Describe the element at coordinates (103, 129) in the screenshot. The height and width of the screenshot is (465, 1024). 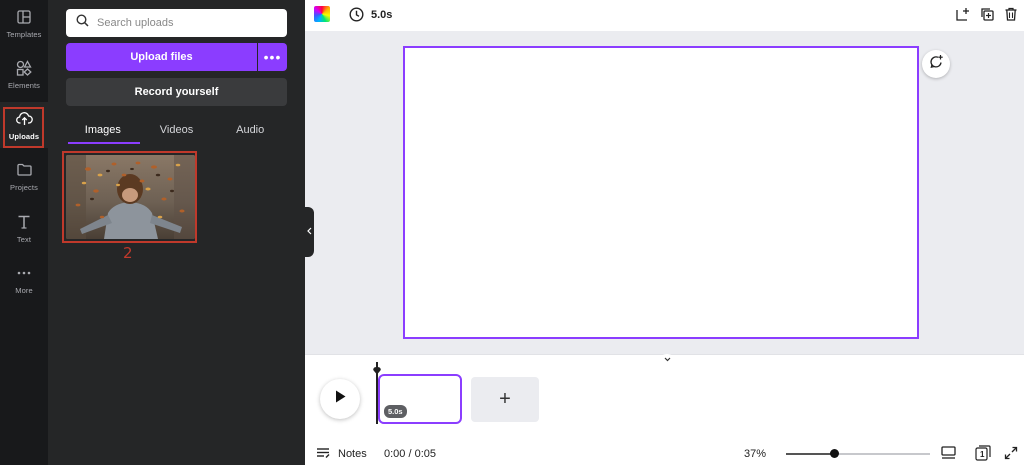
I see `tab-images: Images` at that location.